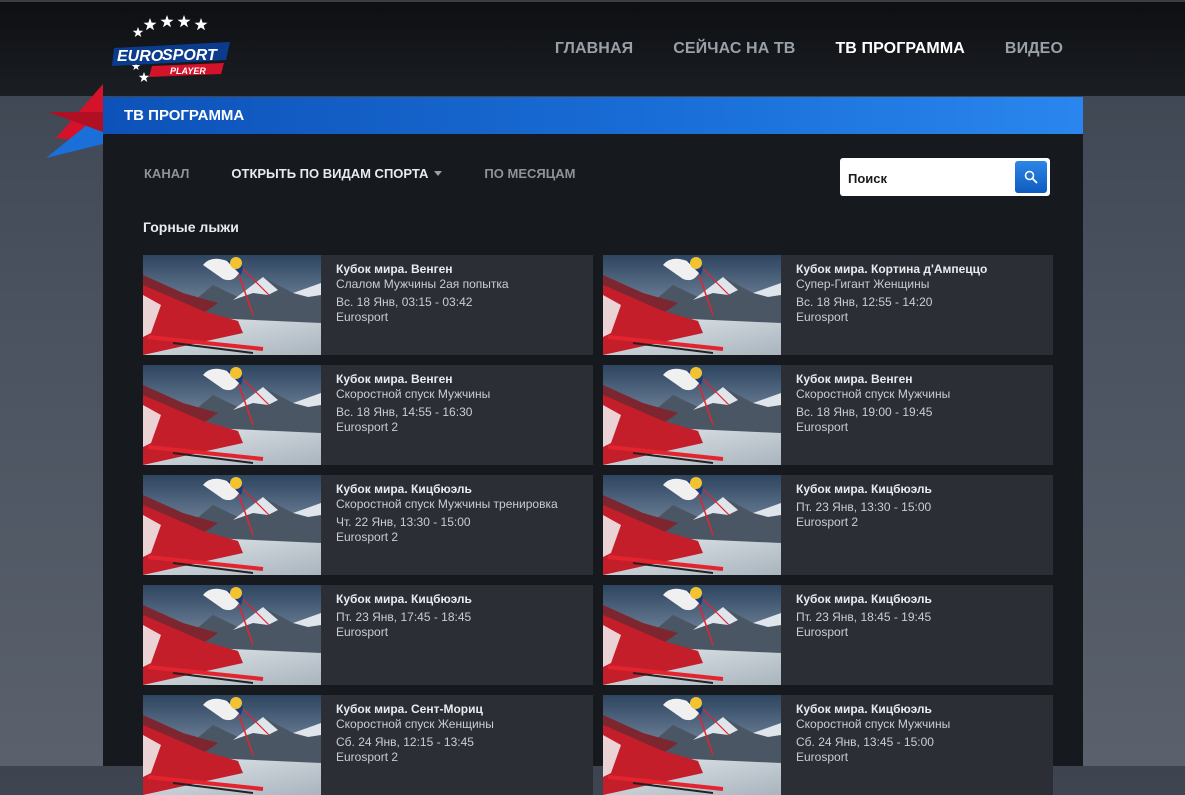  I want to click on main-nav: ГЛАВНАЯ СЕЙЧАС НА ТВ ТВ ПРОГРАММА ВИДЕО, so click(809, 49).